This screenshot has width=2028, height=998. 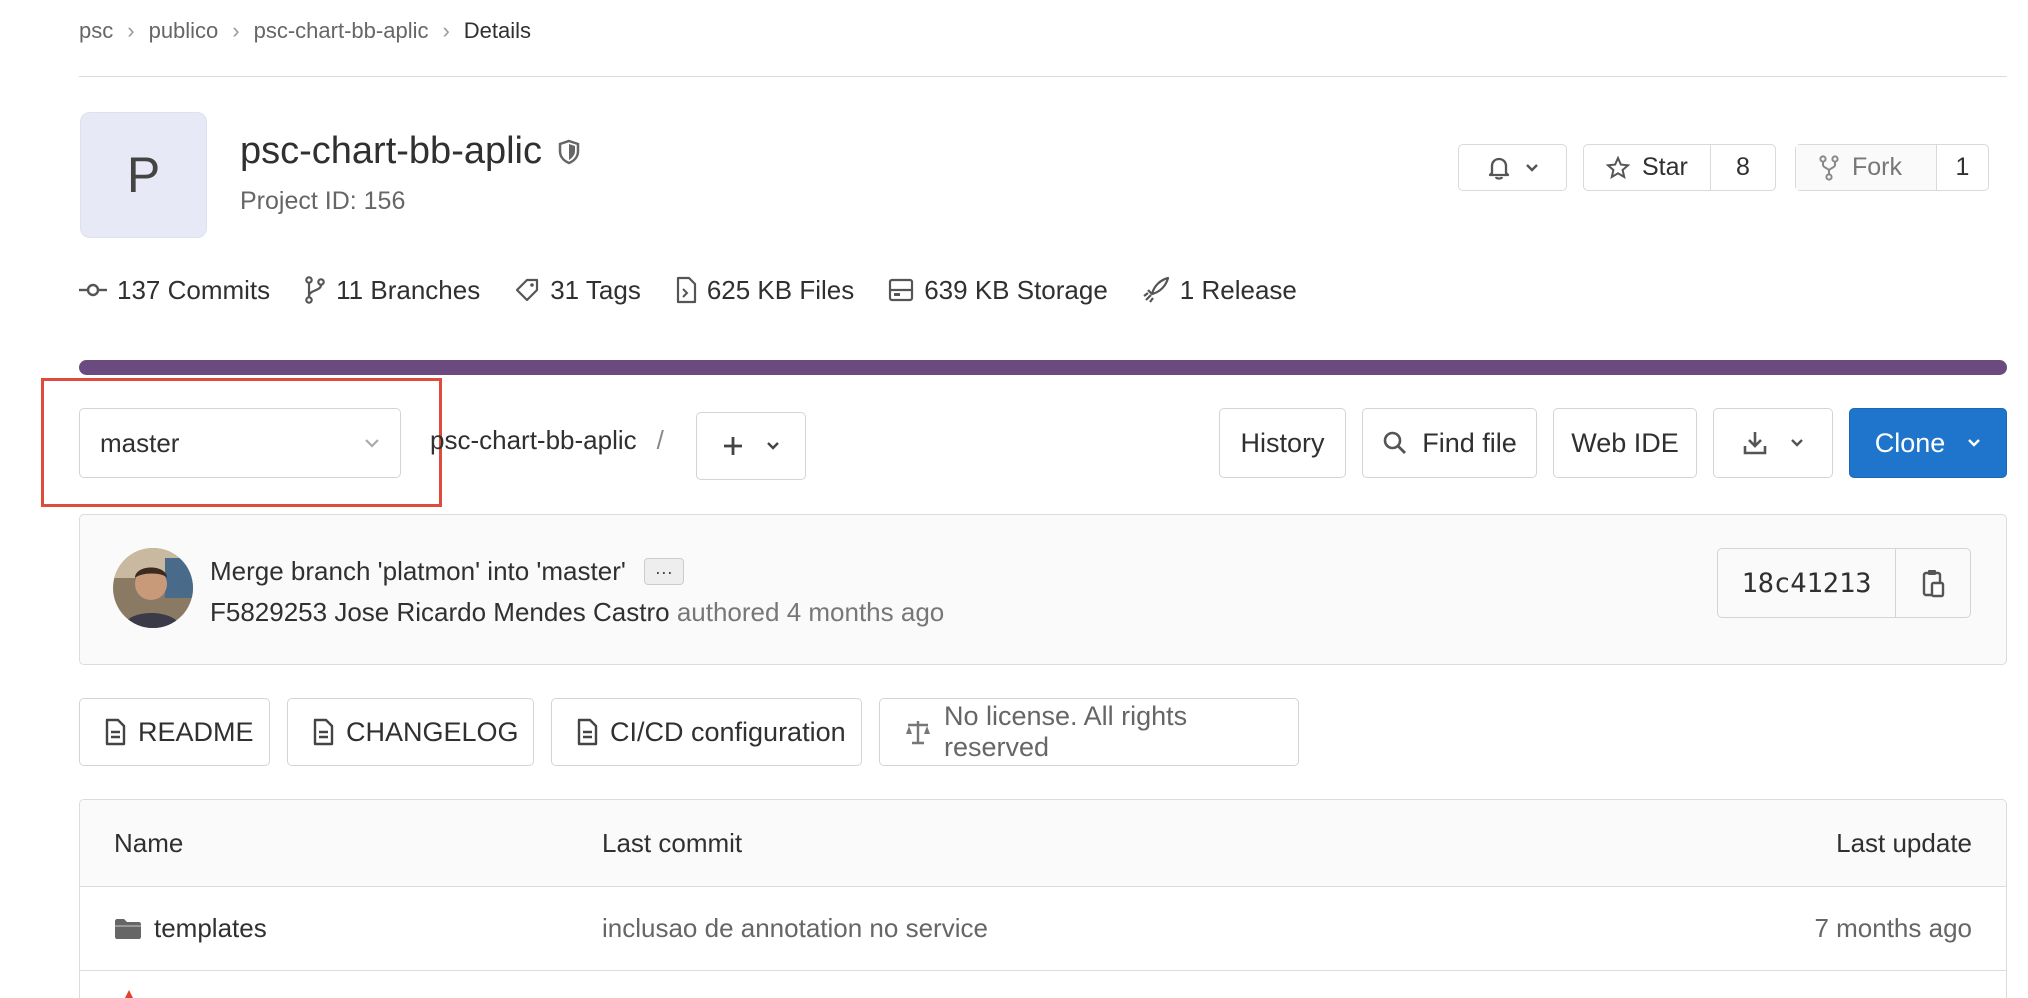 I want to click on breadcrumb-link-publico: publico, so click(x=184, y=31).